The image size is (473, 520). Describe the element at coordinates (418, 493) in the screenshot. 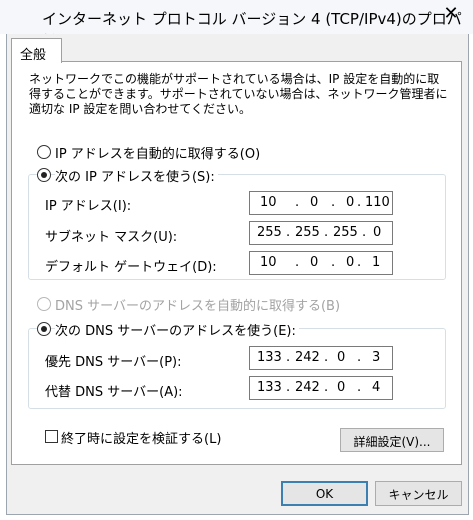

I see `cancel-button: キャンセル` at that location.